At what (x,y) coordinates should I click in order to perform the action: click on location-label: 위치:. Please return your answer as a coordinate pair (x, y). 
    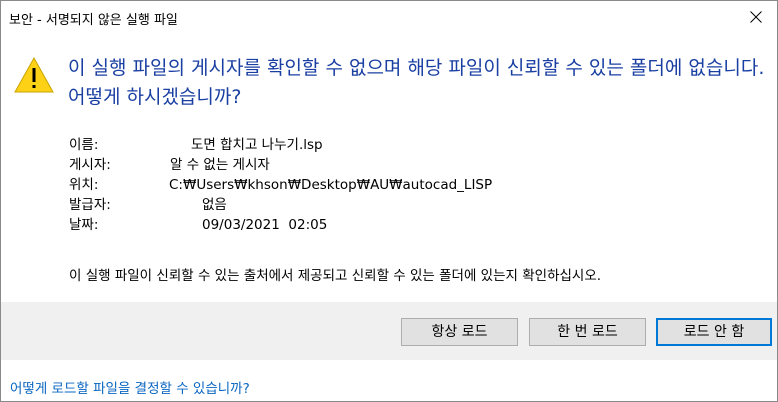
    Looking at the image, I should click on (84, 185).